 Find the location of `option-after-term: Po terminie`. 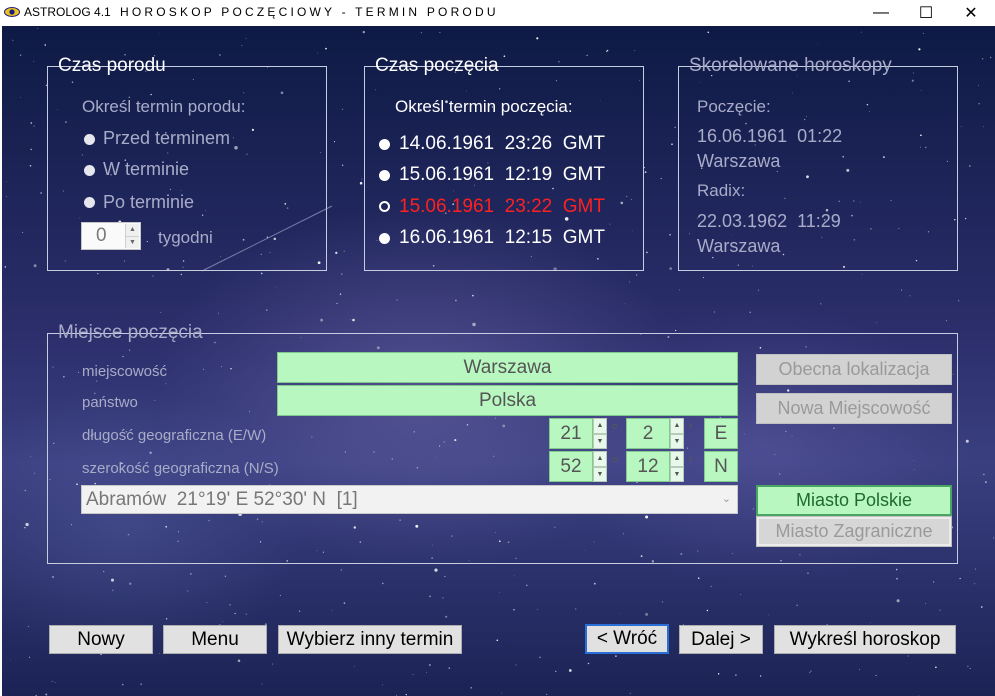

option-after-term: Po terminie is located at coordinates (148, 202).